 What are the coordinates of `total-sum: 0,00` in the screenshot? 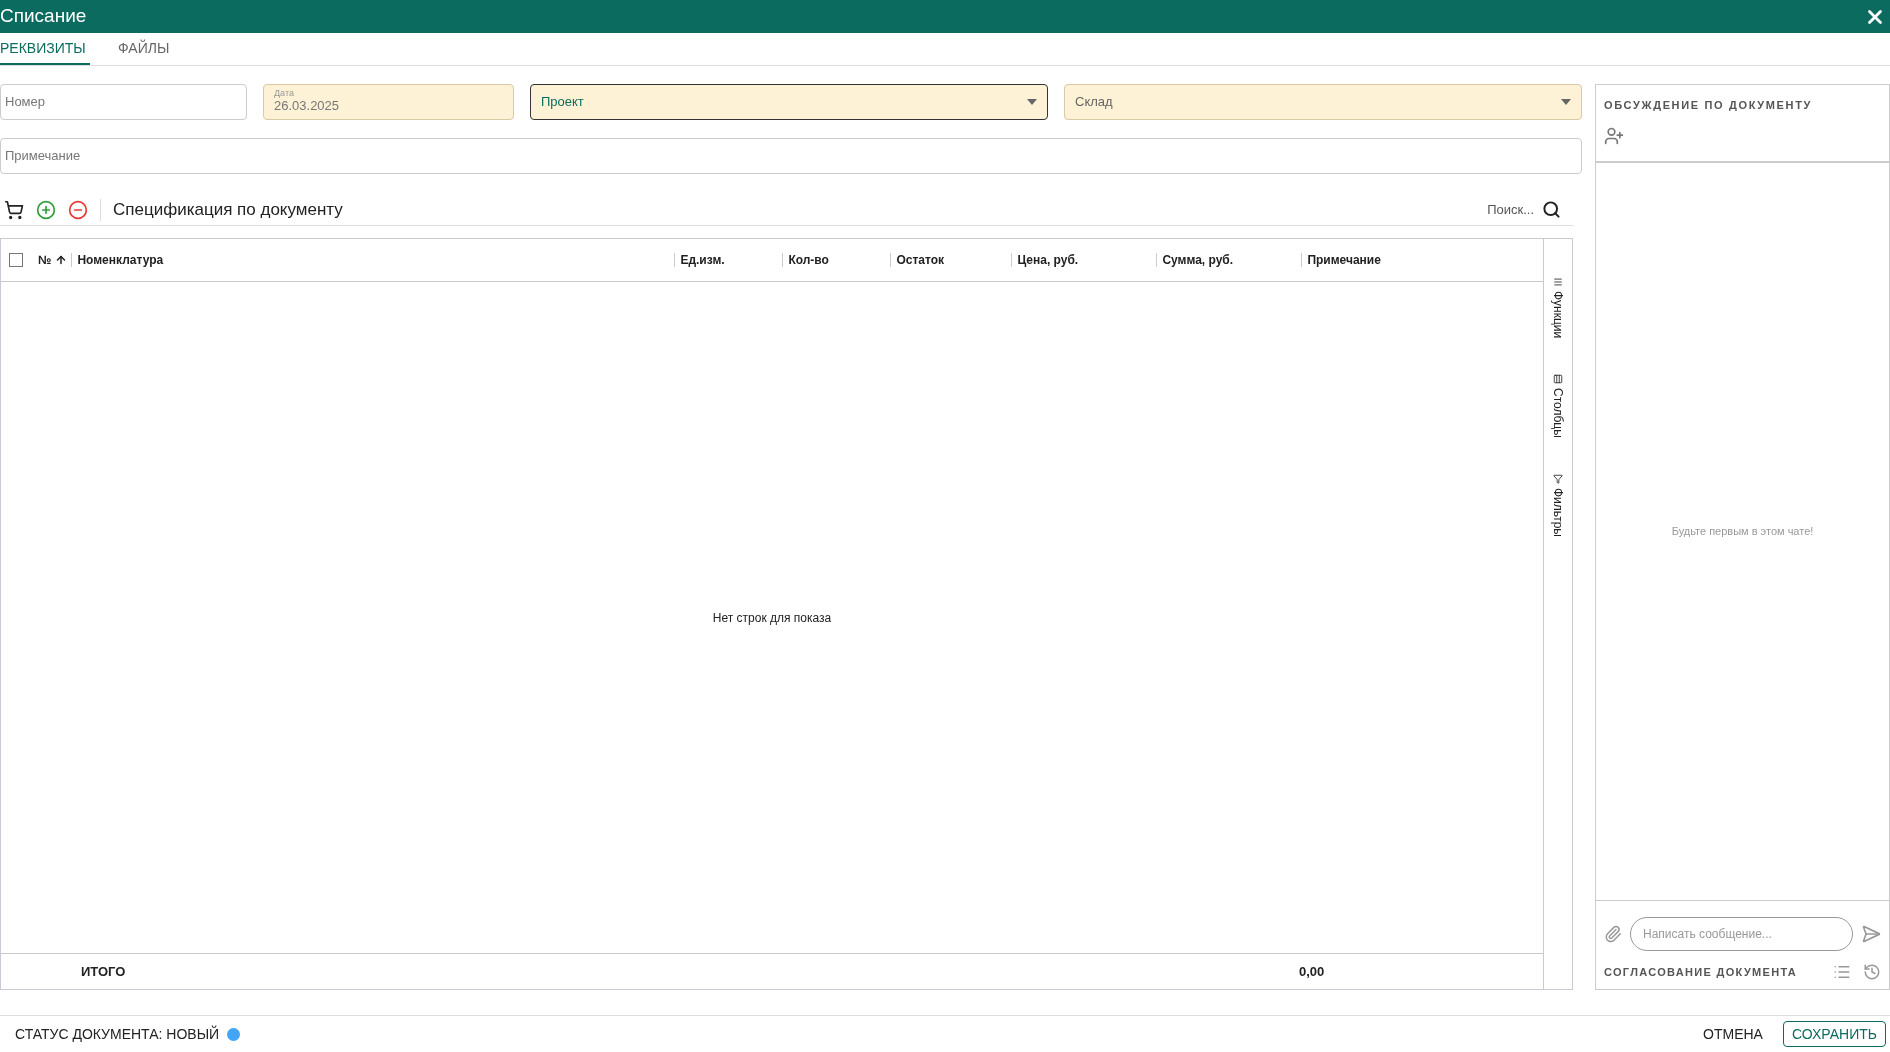 It's located at (1312, 971).